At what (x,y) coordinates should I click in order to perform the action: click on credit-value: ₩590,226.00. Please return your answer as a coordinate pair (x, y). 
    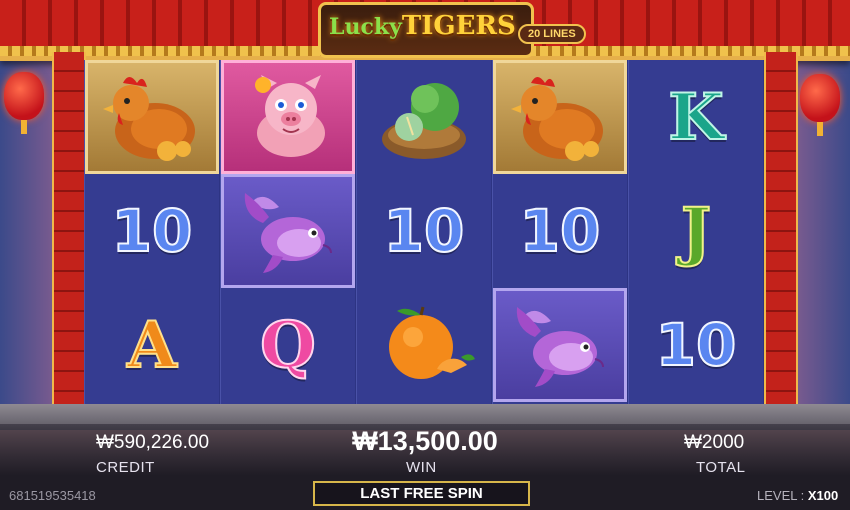
    Looking at the image, I should click on (153, 442).